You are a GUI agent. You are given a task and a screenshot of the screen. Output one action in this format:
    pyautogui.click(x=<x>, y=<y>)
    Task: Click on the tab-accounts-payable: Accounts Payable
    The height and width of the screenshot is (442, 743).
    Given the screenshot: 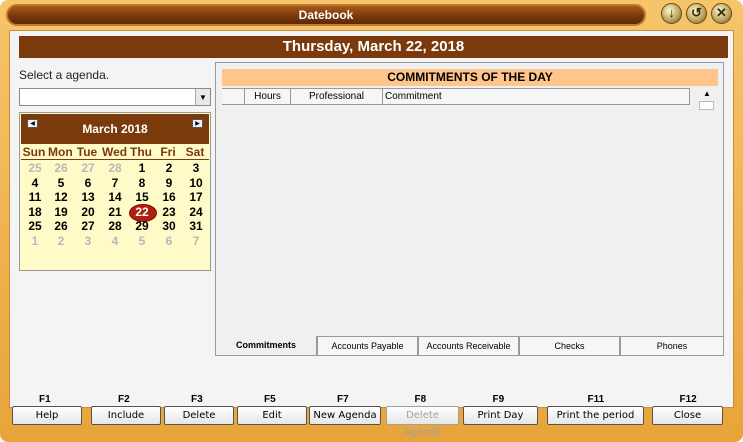 What is the action you would take?
    pyautogui.click(x=367, y=346)
    